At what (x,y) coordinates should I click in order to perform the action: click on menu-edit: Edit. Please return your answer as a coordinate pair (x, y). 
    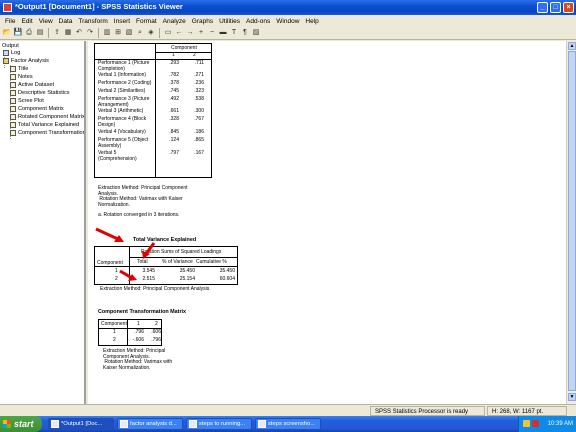
    Looking at the image, I should click on (26, 21).